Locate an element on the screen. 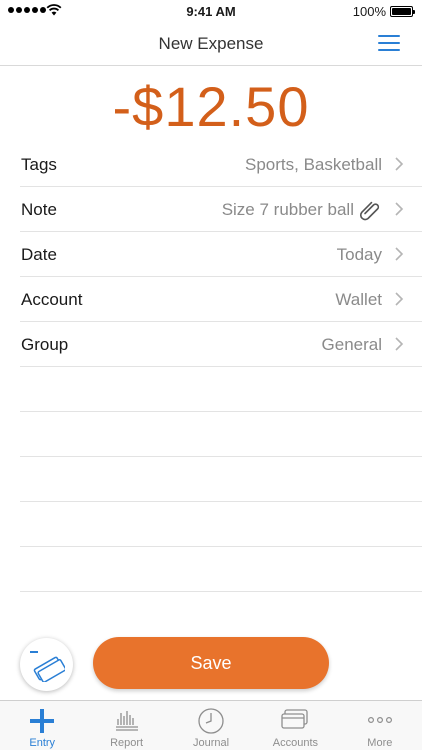  tab-label: More is located at coordinates (380, 743).